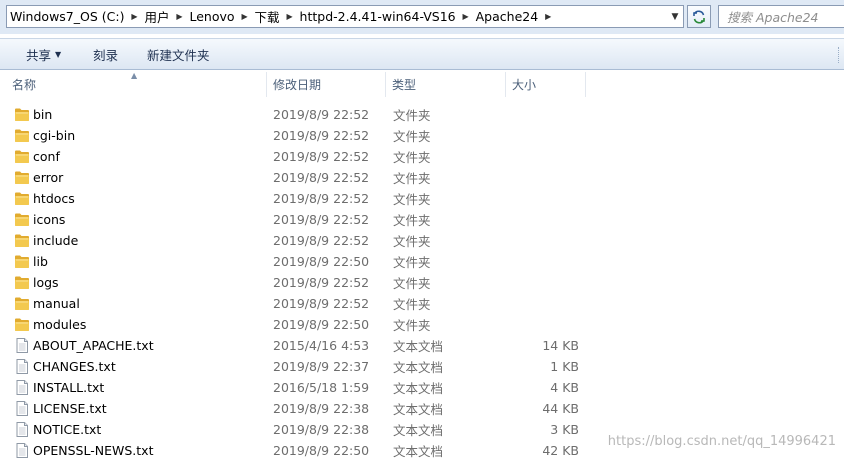  Describe the element at coordinates (422, 54) in the screenshot. I see `command-bar: 共享 ▼ 刻录 新建文件夹` at that location.